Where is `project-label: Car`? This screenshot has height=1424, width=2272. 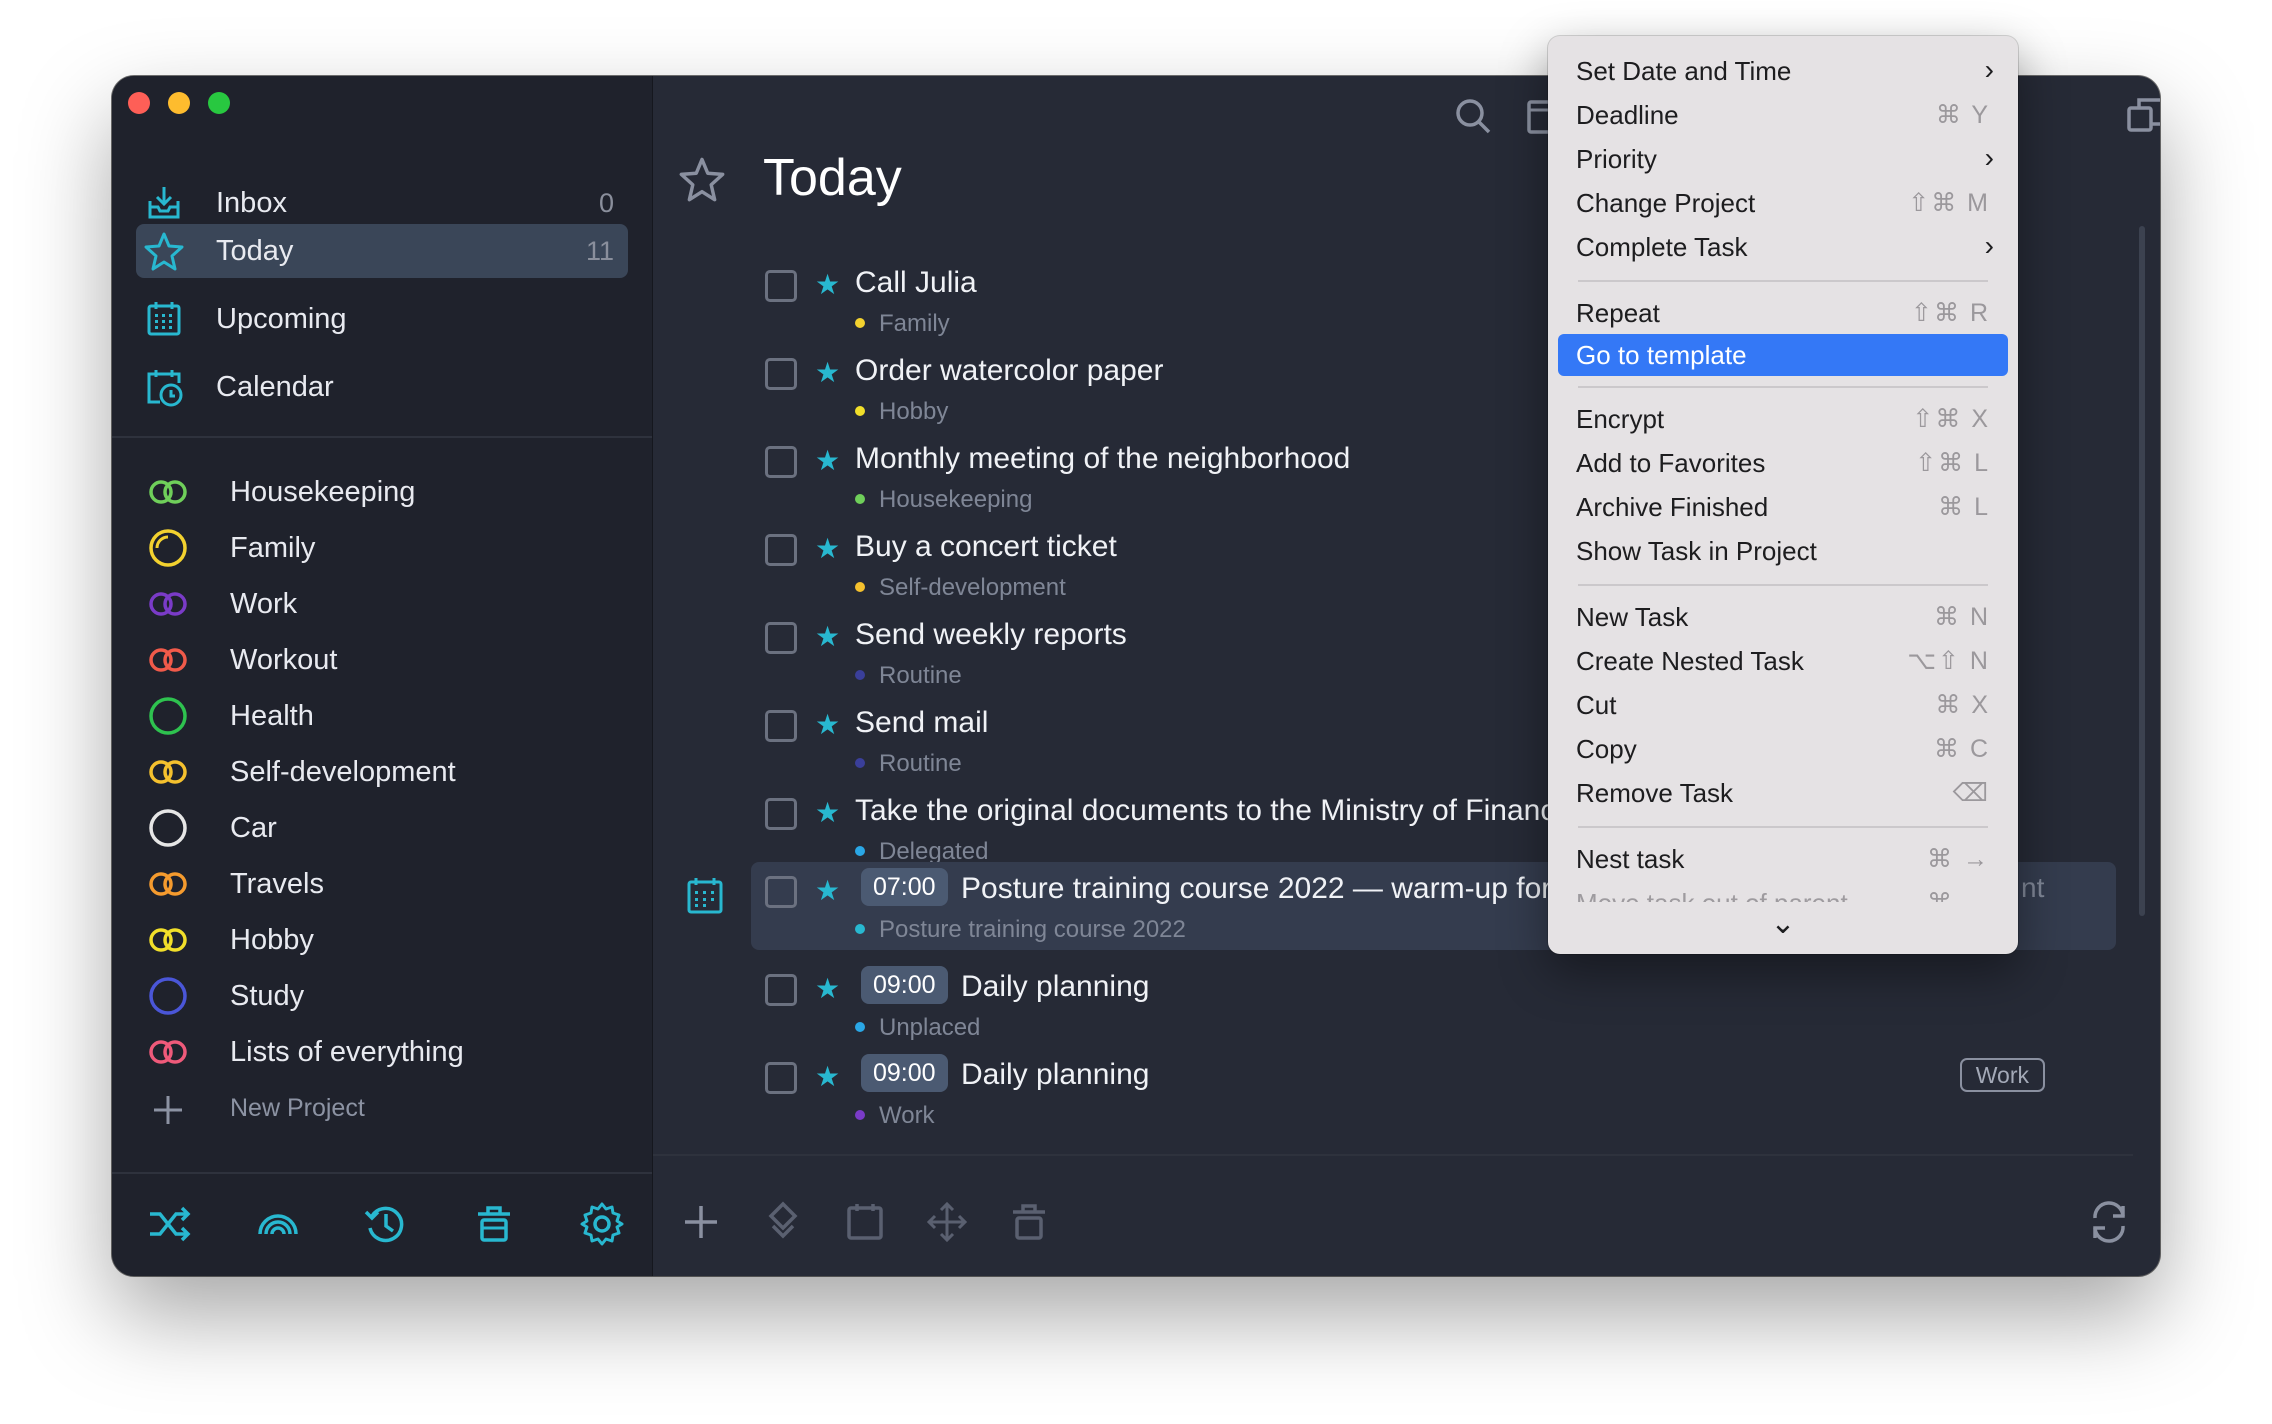 project-label: Car is located at coordinates (253, 828).